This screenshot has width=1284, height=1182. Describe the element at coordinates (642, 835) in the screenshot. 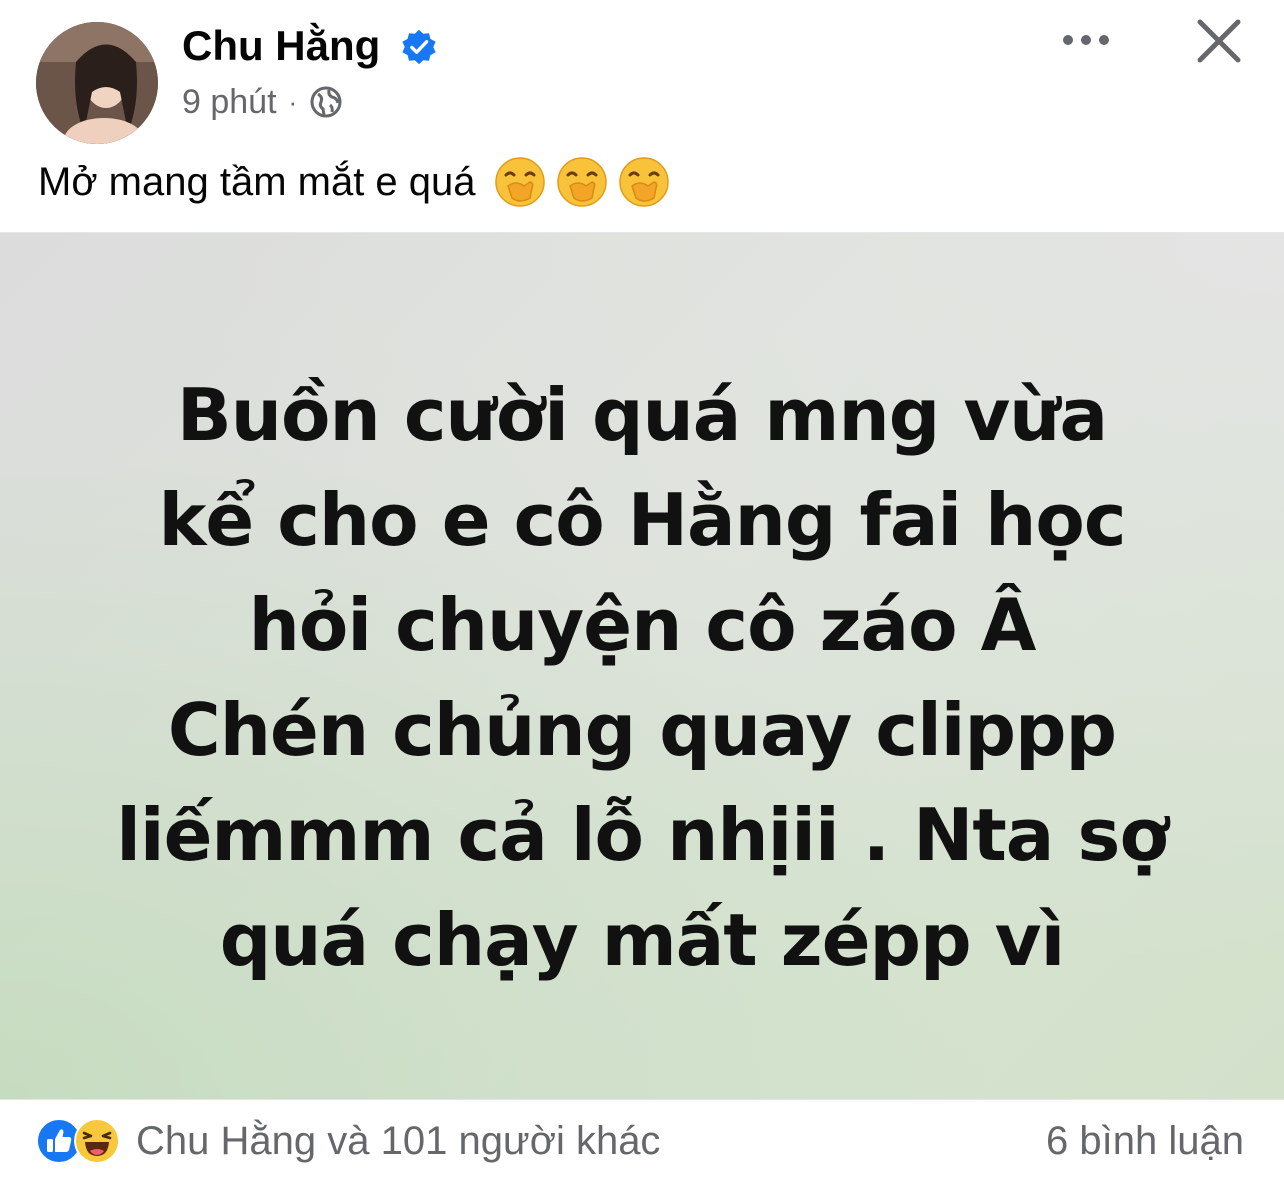

I see `image-text-line: liếmmm cả lỗ nhịii . Nta sợ` at that location.